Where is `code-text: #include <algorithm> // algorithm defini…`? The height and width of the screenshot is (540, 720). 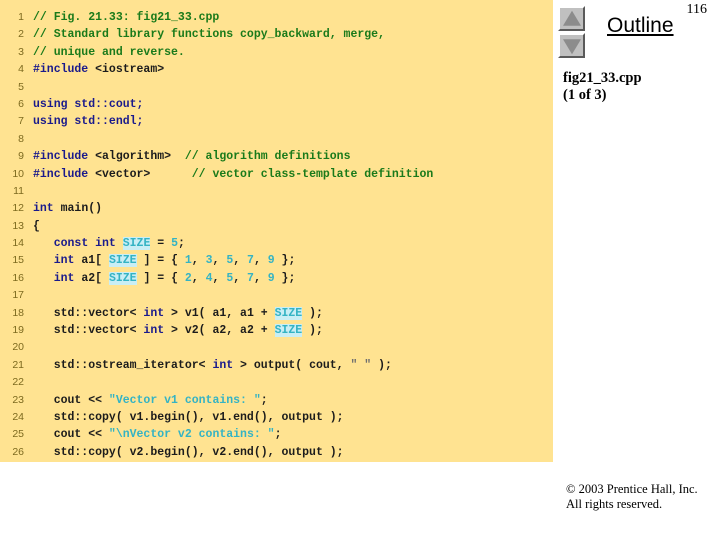 code-text: #include <algorithm> // algorithm defini… is located at coordinates (191, 156).